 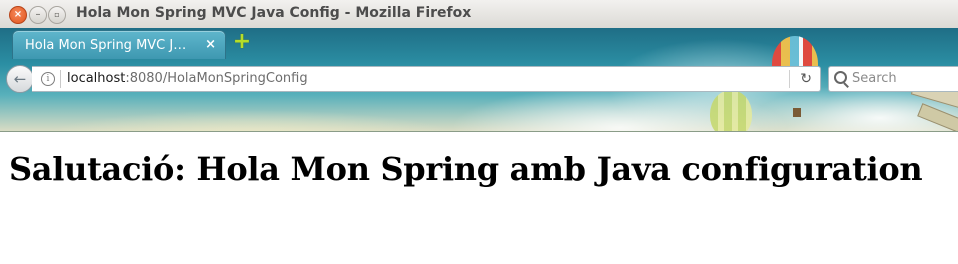 I want to click on url-host: localhost, so click(x=96, y=78).